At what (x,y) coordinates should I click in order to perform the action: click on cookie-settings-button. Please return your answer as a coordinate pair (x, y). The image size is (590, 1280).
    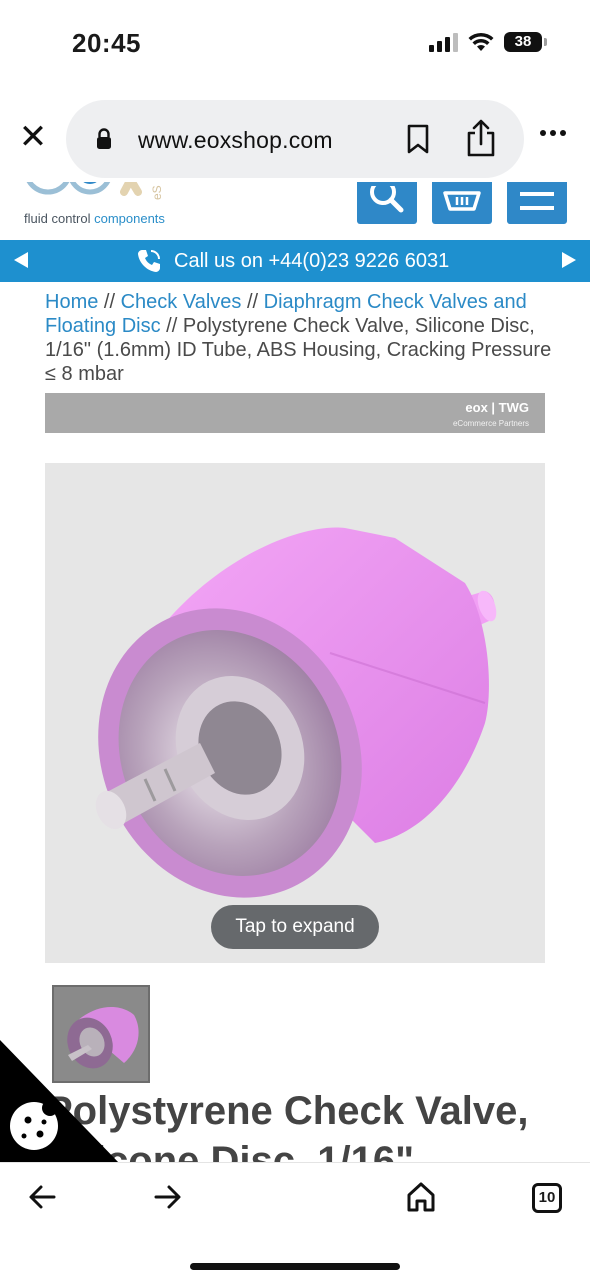
    Looking at the image, I should click on (65, 1105).